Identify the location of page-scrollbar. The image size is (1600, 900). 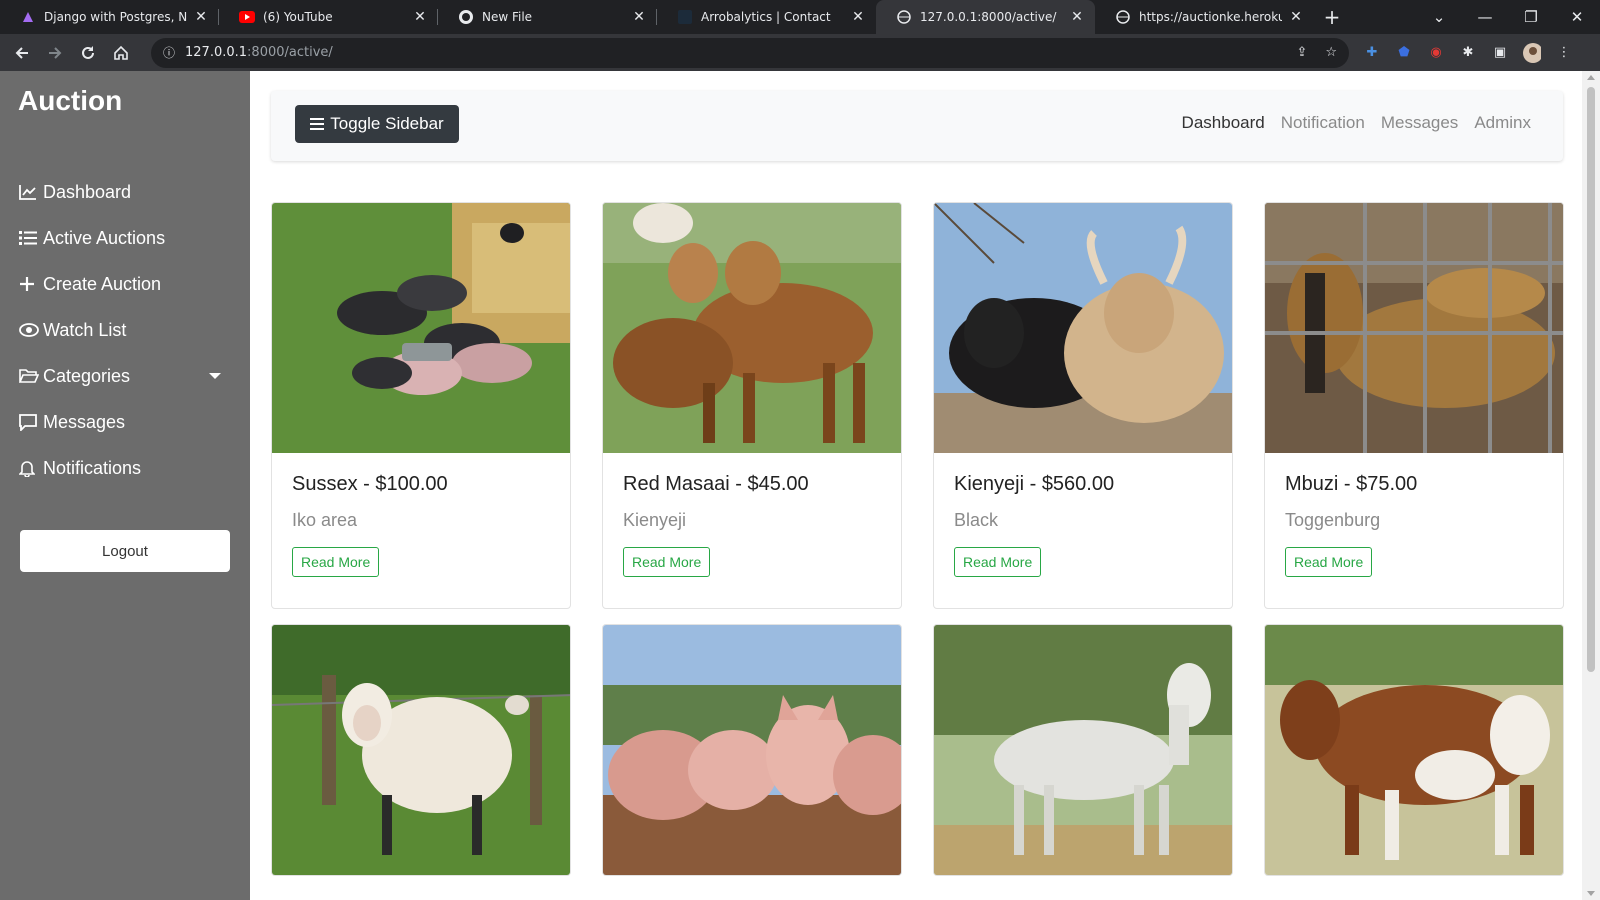
(1591, 485).